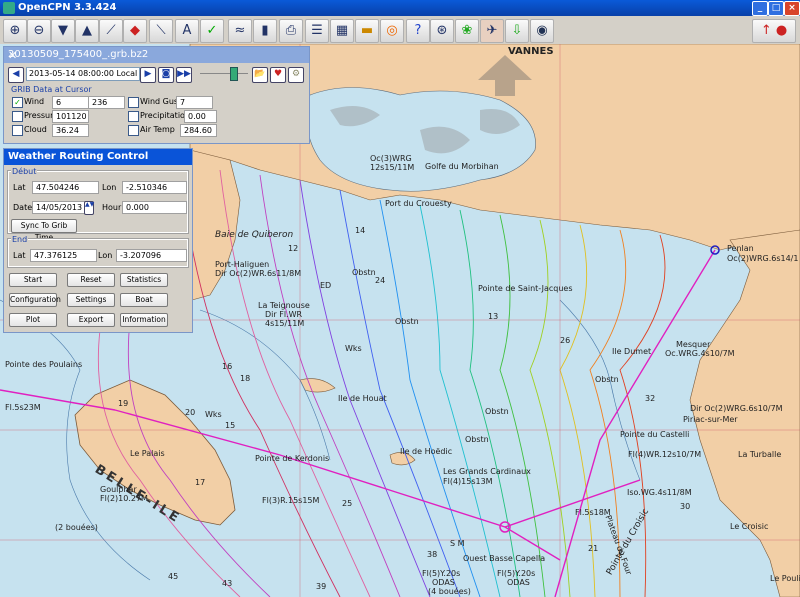  What do you see at coordinates (15, 31) in the screenshot?
I see `zoom-in-icon: ⊕` at bounding box center [15, 31].